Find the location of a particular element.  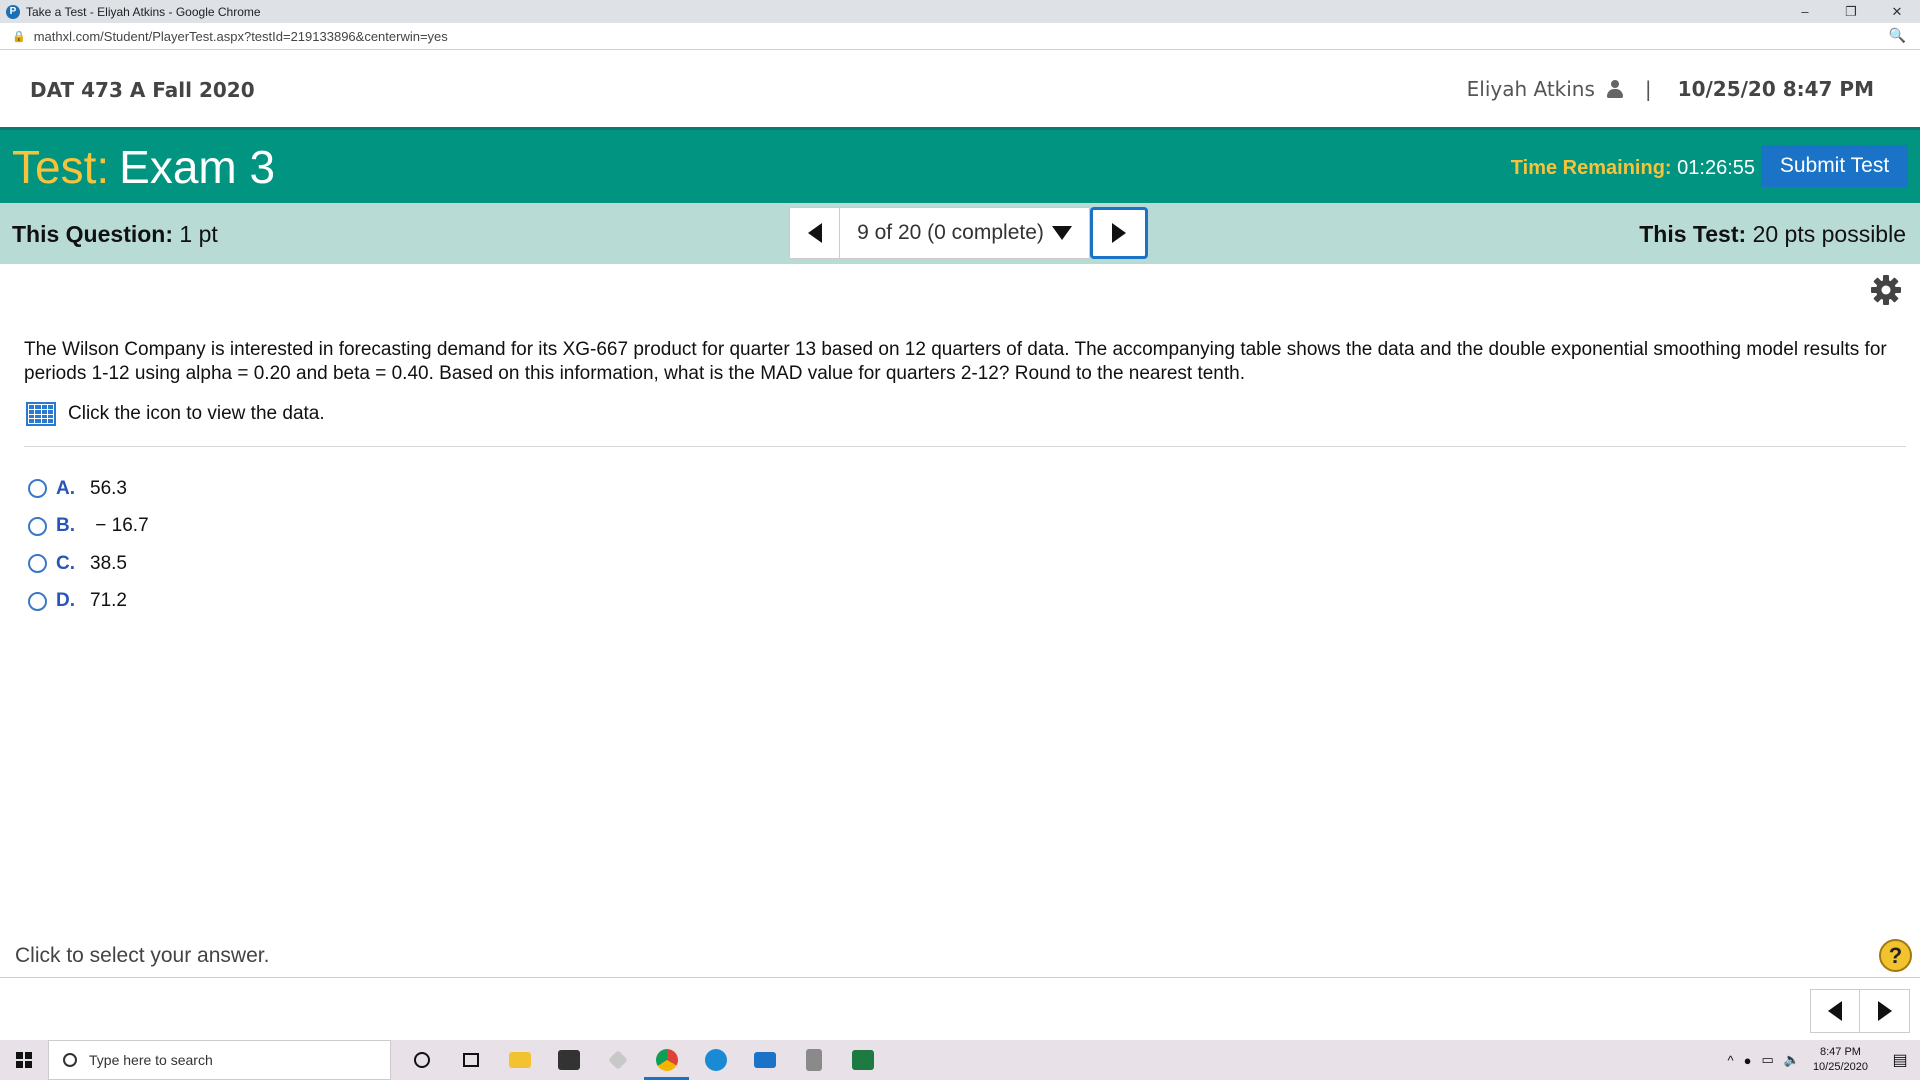

user-icon is located at coordinates (1614, 89).